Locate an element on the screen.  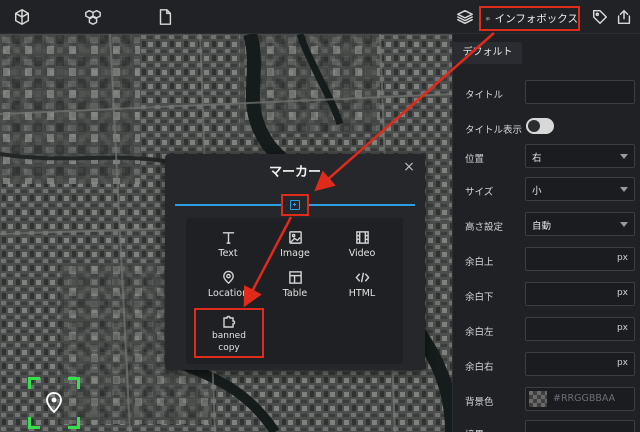
row-margin-top: 余白上 px is located at coordinates (546, 260).